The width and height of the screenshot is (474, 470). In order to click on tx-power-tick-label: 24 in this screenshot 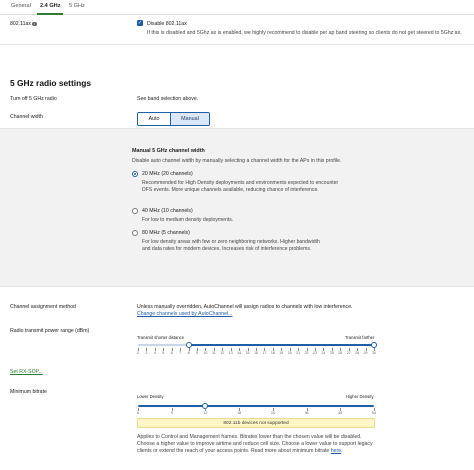, I will do `click(323, 353)`.